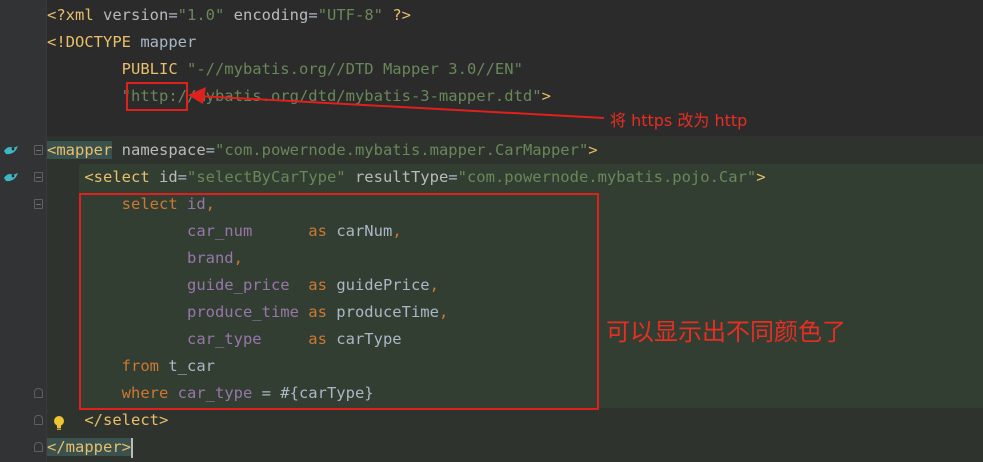 Image resolution: width=983 pixels, height=462 pixels. I want to click on fold-end-sql-icon, so click(38, 393).